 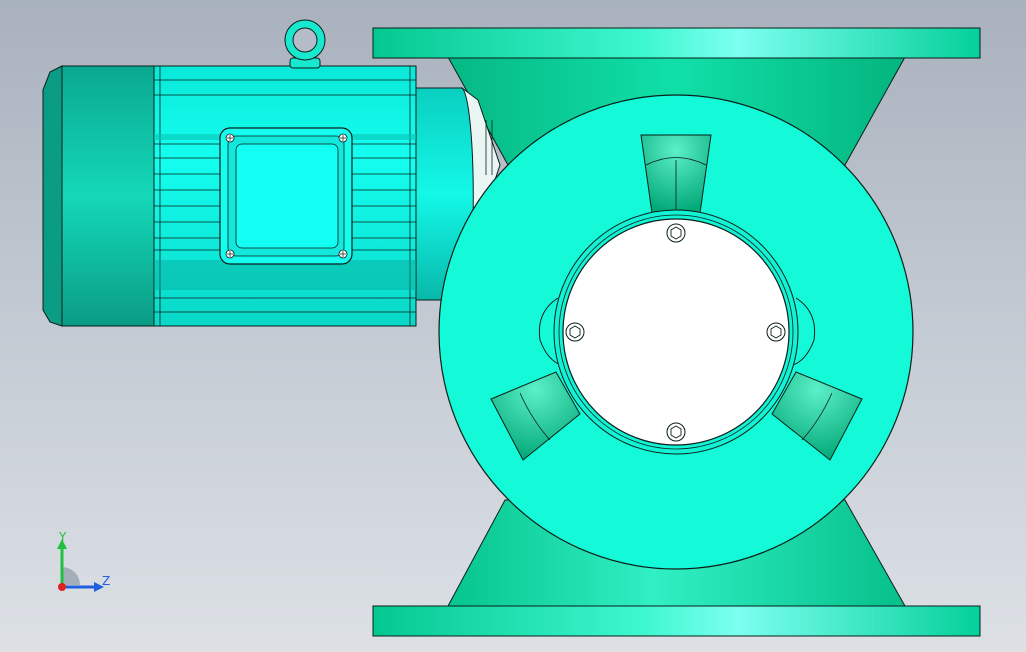 I want to click on motor-terminal-box, so click(x=286, y=196).